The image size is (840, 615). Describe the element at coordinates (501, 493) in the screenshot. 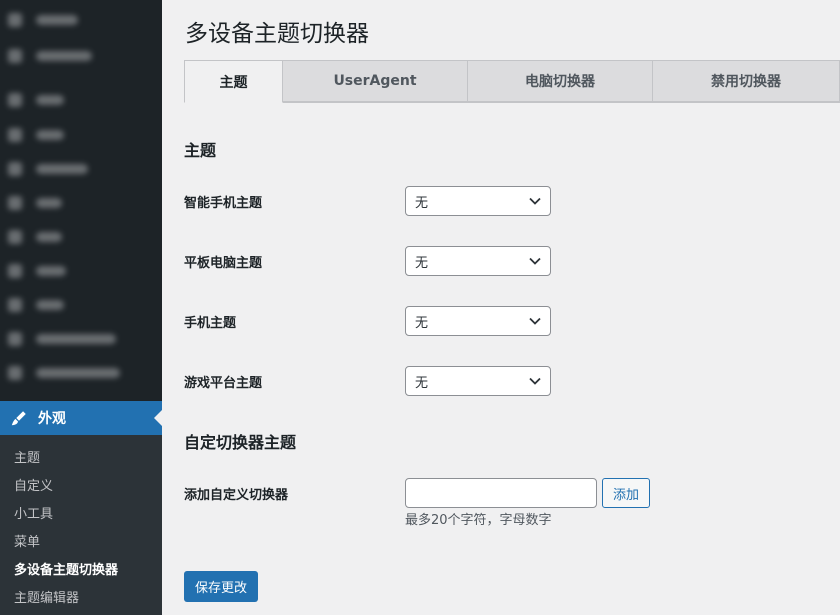

I see `custom-switcher-input` at that location.